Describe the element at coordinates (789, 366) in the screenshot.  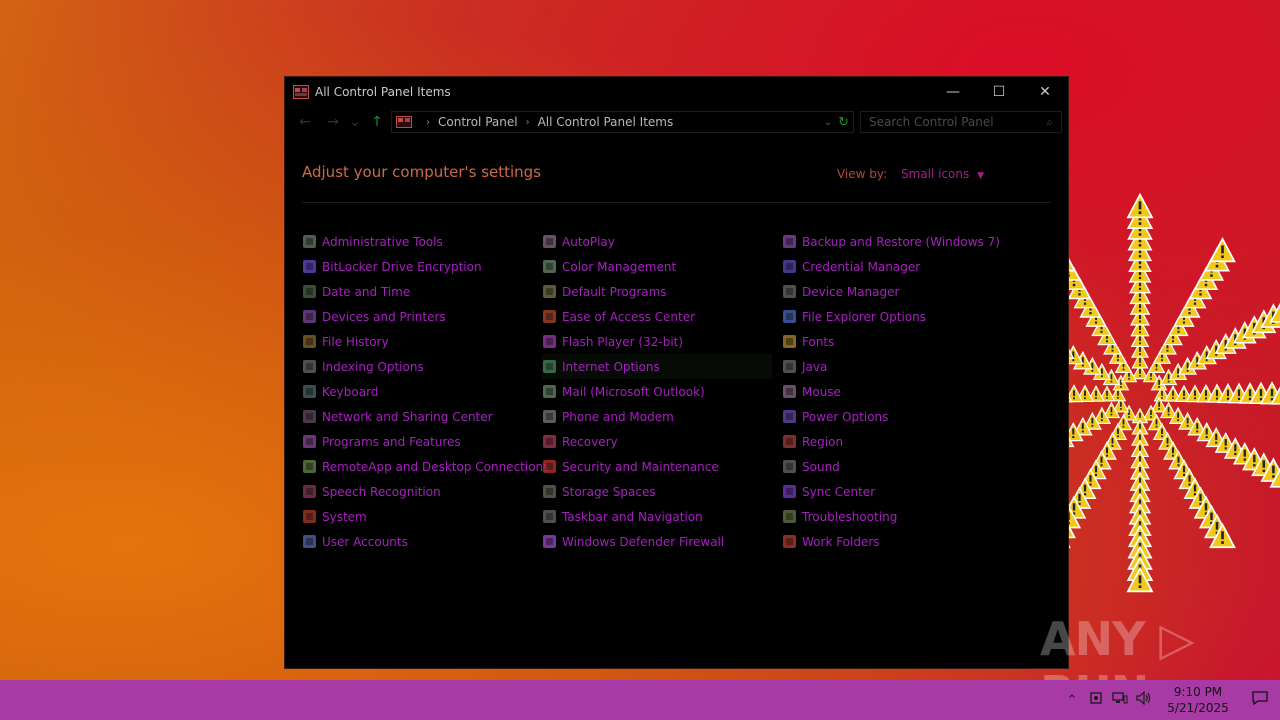
I see `java-icon` at that location.